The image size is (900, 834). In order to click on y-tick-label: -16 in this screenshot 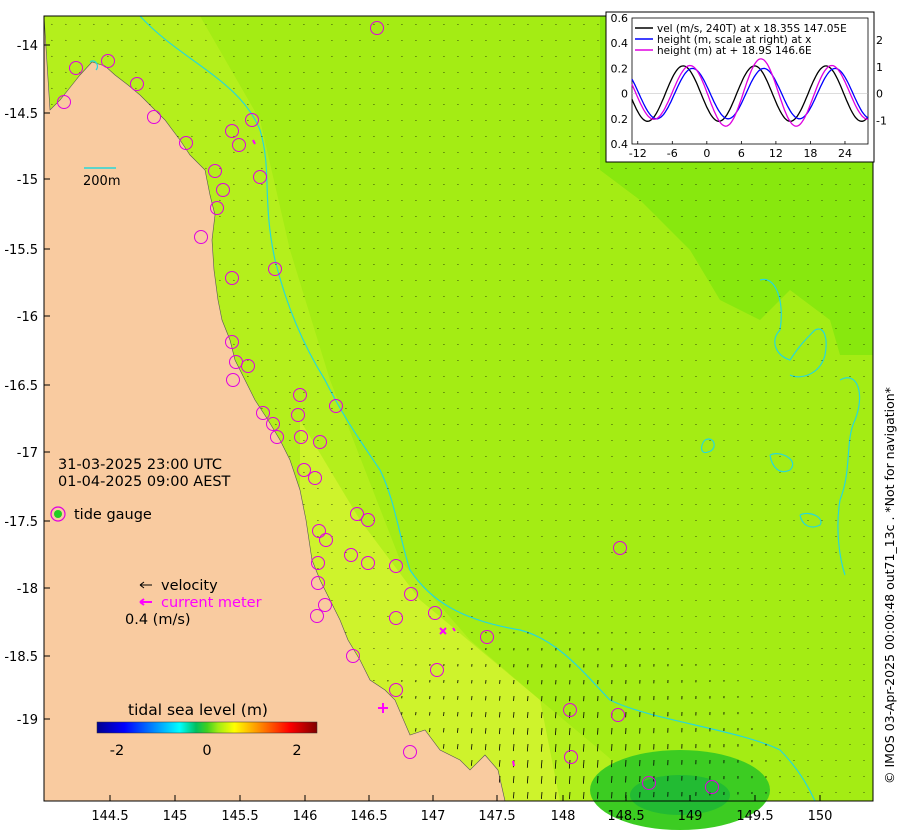, I will do `click(27, 317)`.